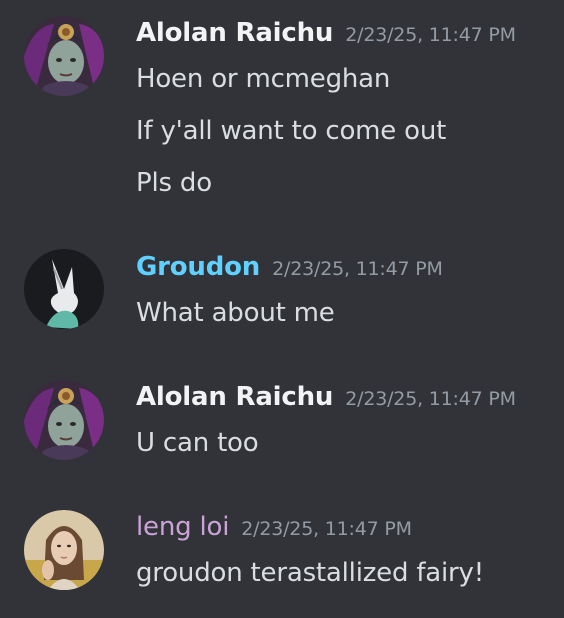 The width and height of the screenshot is (564, 618). What do you see at coordinates (263, 79) in the screenshot?
I see `message-text: Hoen or mcmeghan` at bounding box center [263, 79].